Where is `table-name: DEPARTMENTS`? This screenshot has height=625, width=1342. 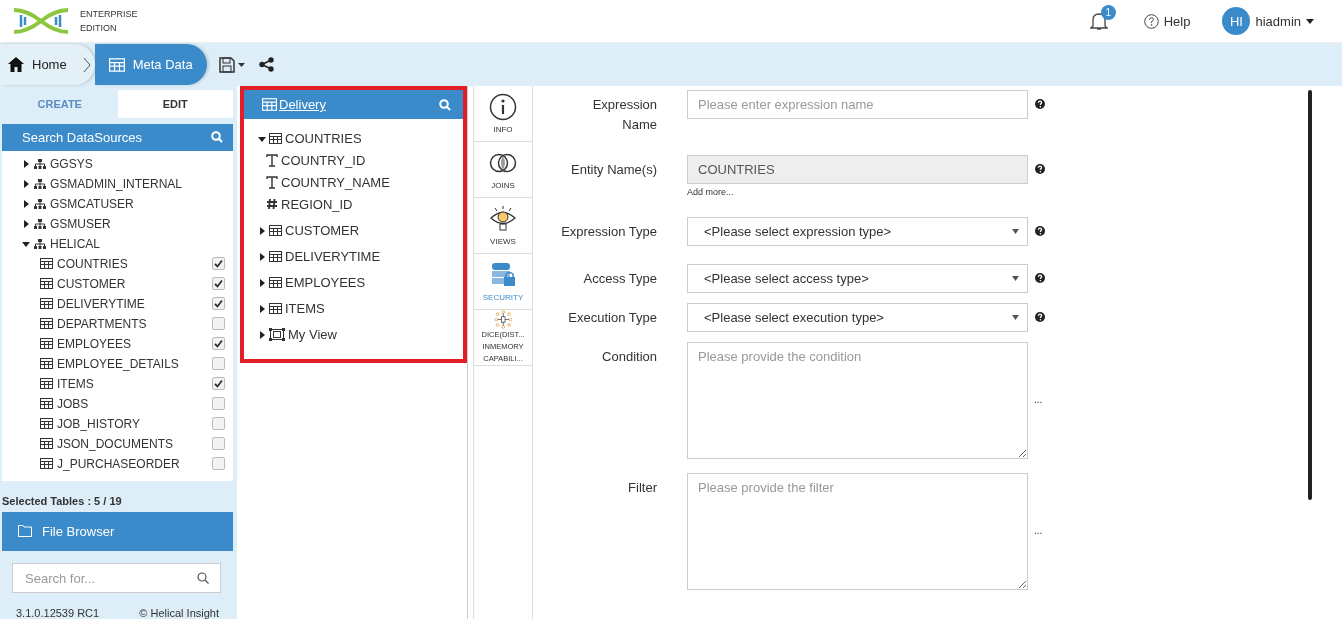 table-name: DEPARTMENTS is located at coordinates (102, 323).